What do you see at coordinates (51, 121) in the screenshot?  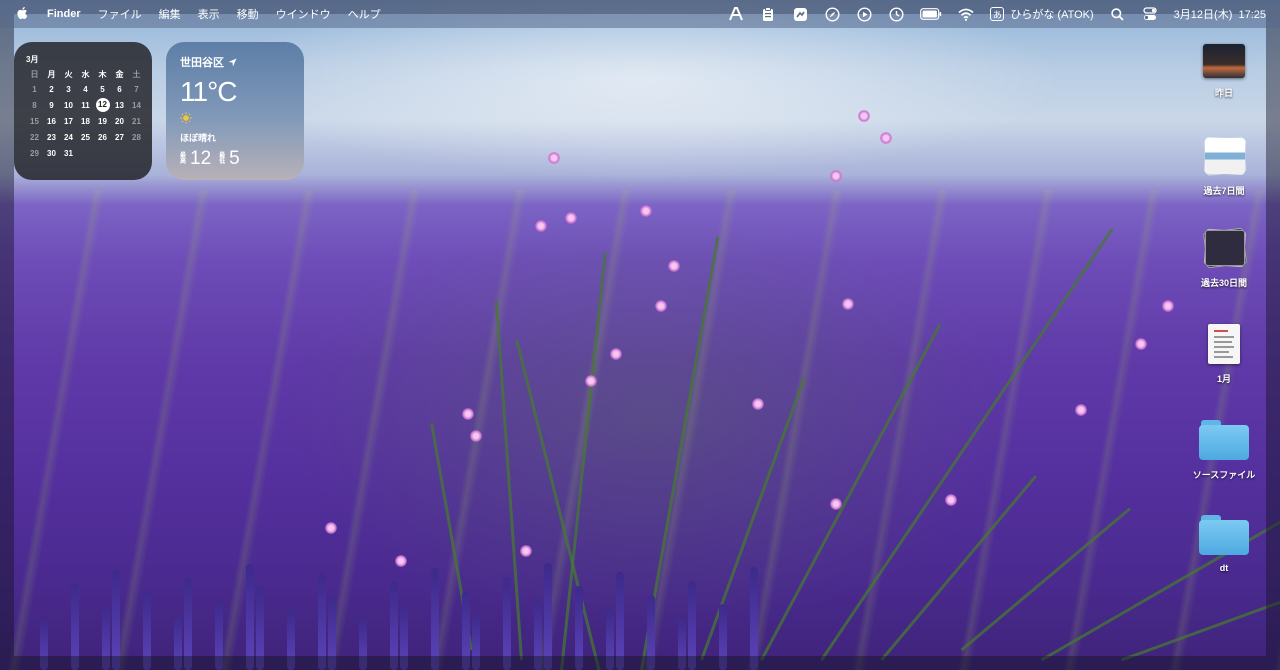 I see `calendar-day: 16` at bounding box center [51, 121].